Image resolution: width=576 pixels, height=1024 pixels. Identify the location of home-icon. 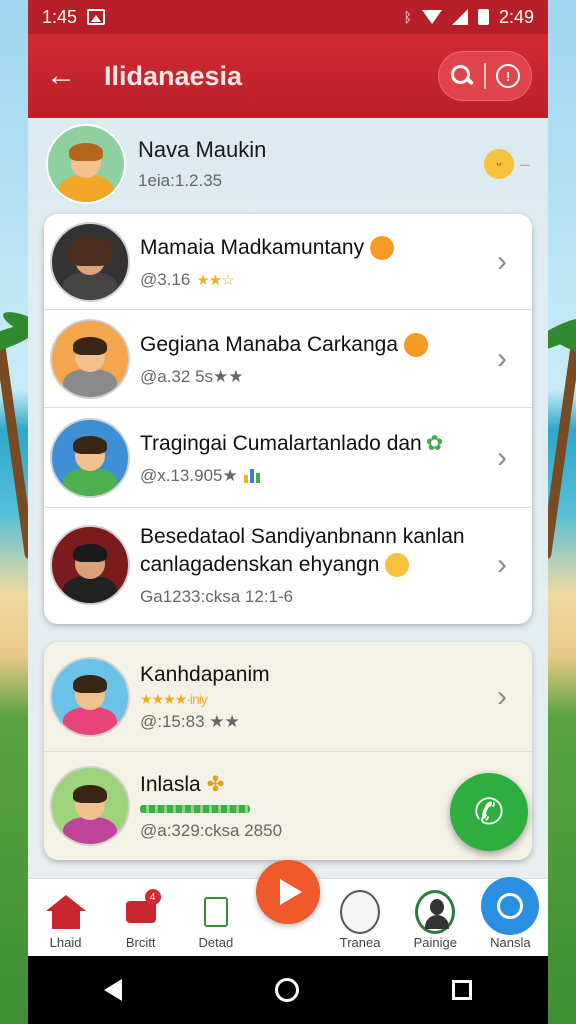
(65, 903).